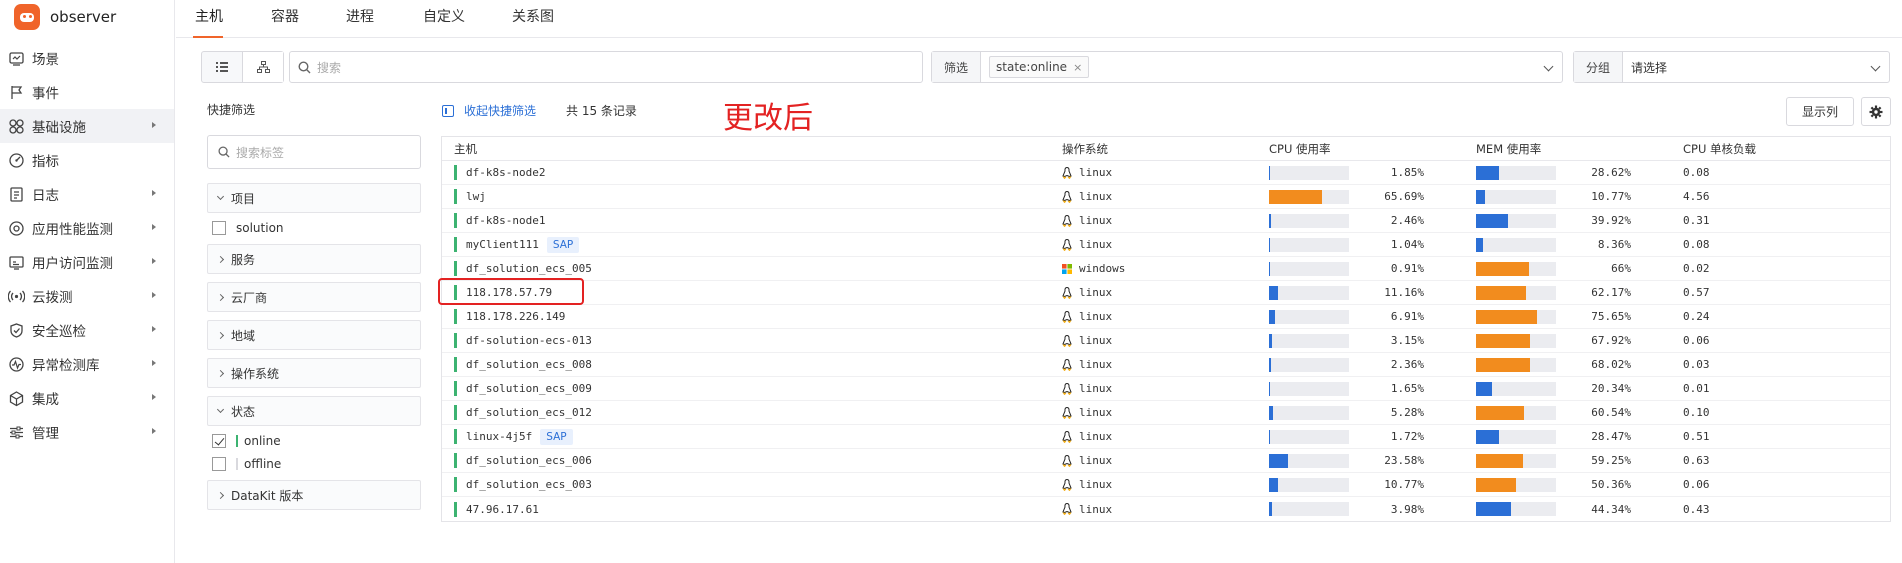 The image size is (1902, 563). Describe the element at coordinates (556, 436) in the screenshot. I see `sap-badge: SAP` at that location.